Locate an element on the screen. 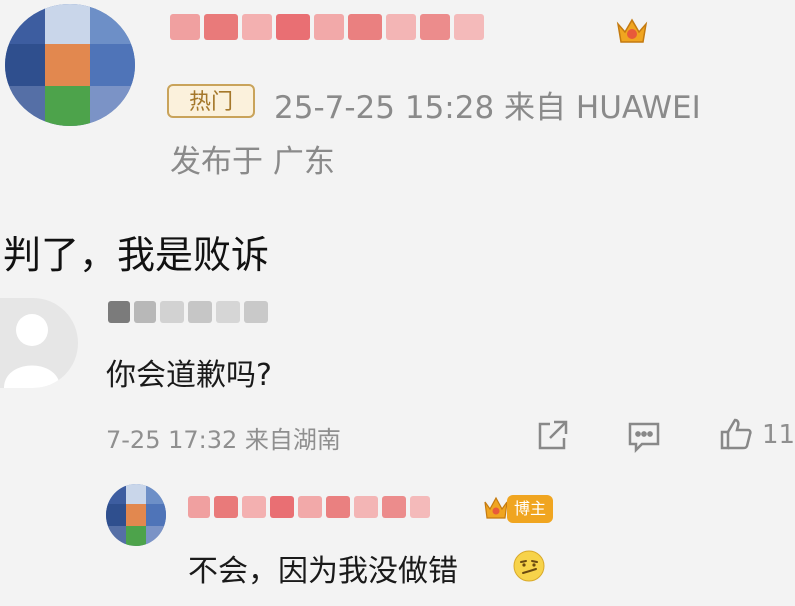 The width and height of the screenshot is (795, 606). hot-badge: 热门 is located at coordinates (211, 101).